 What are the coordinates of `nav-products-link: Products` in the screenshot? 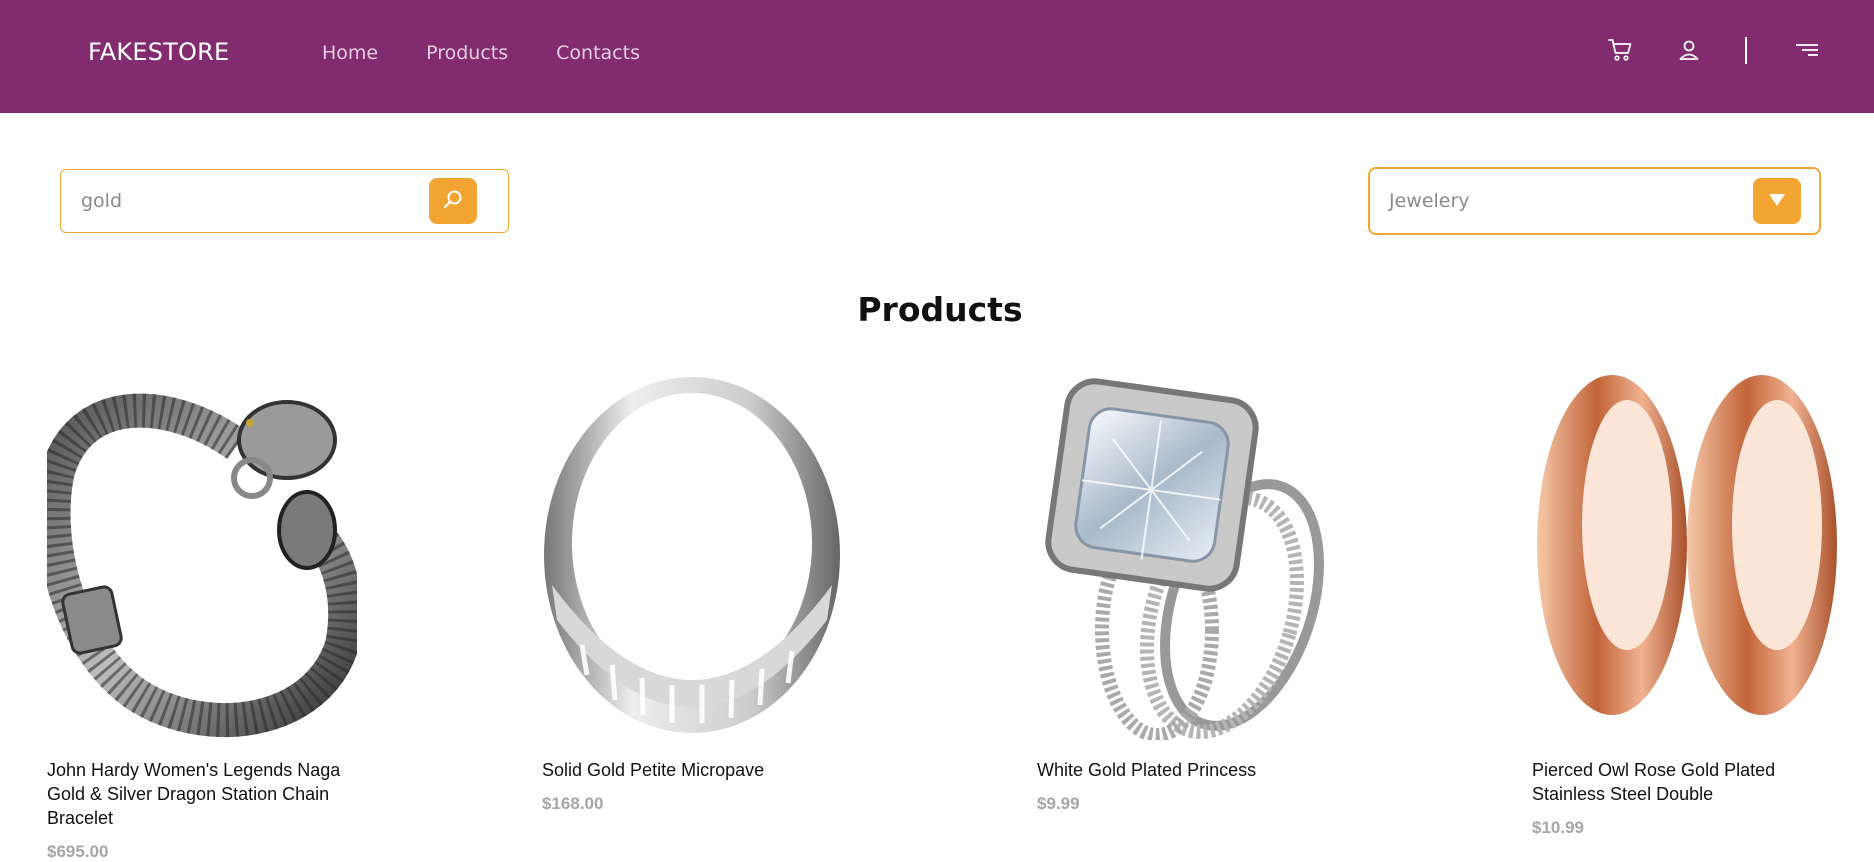 It's located at (467, 53).